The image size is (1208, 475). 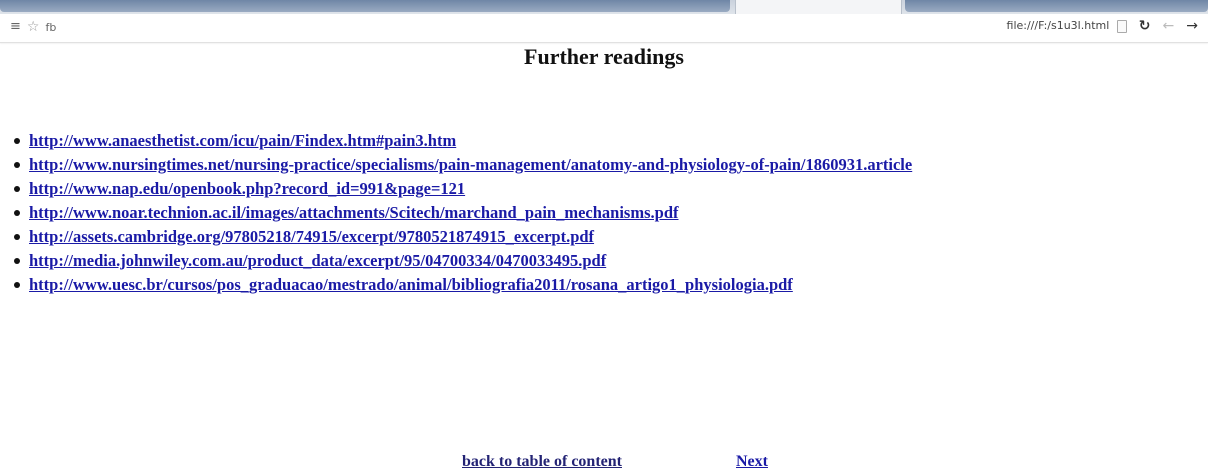 I want to click on browser-tab-strip, so click(x=604, y=7).